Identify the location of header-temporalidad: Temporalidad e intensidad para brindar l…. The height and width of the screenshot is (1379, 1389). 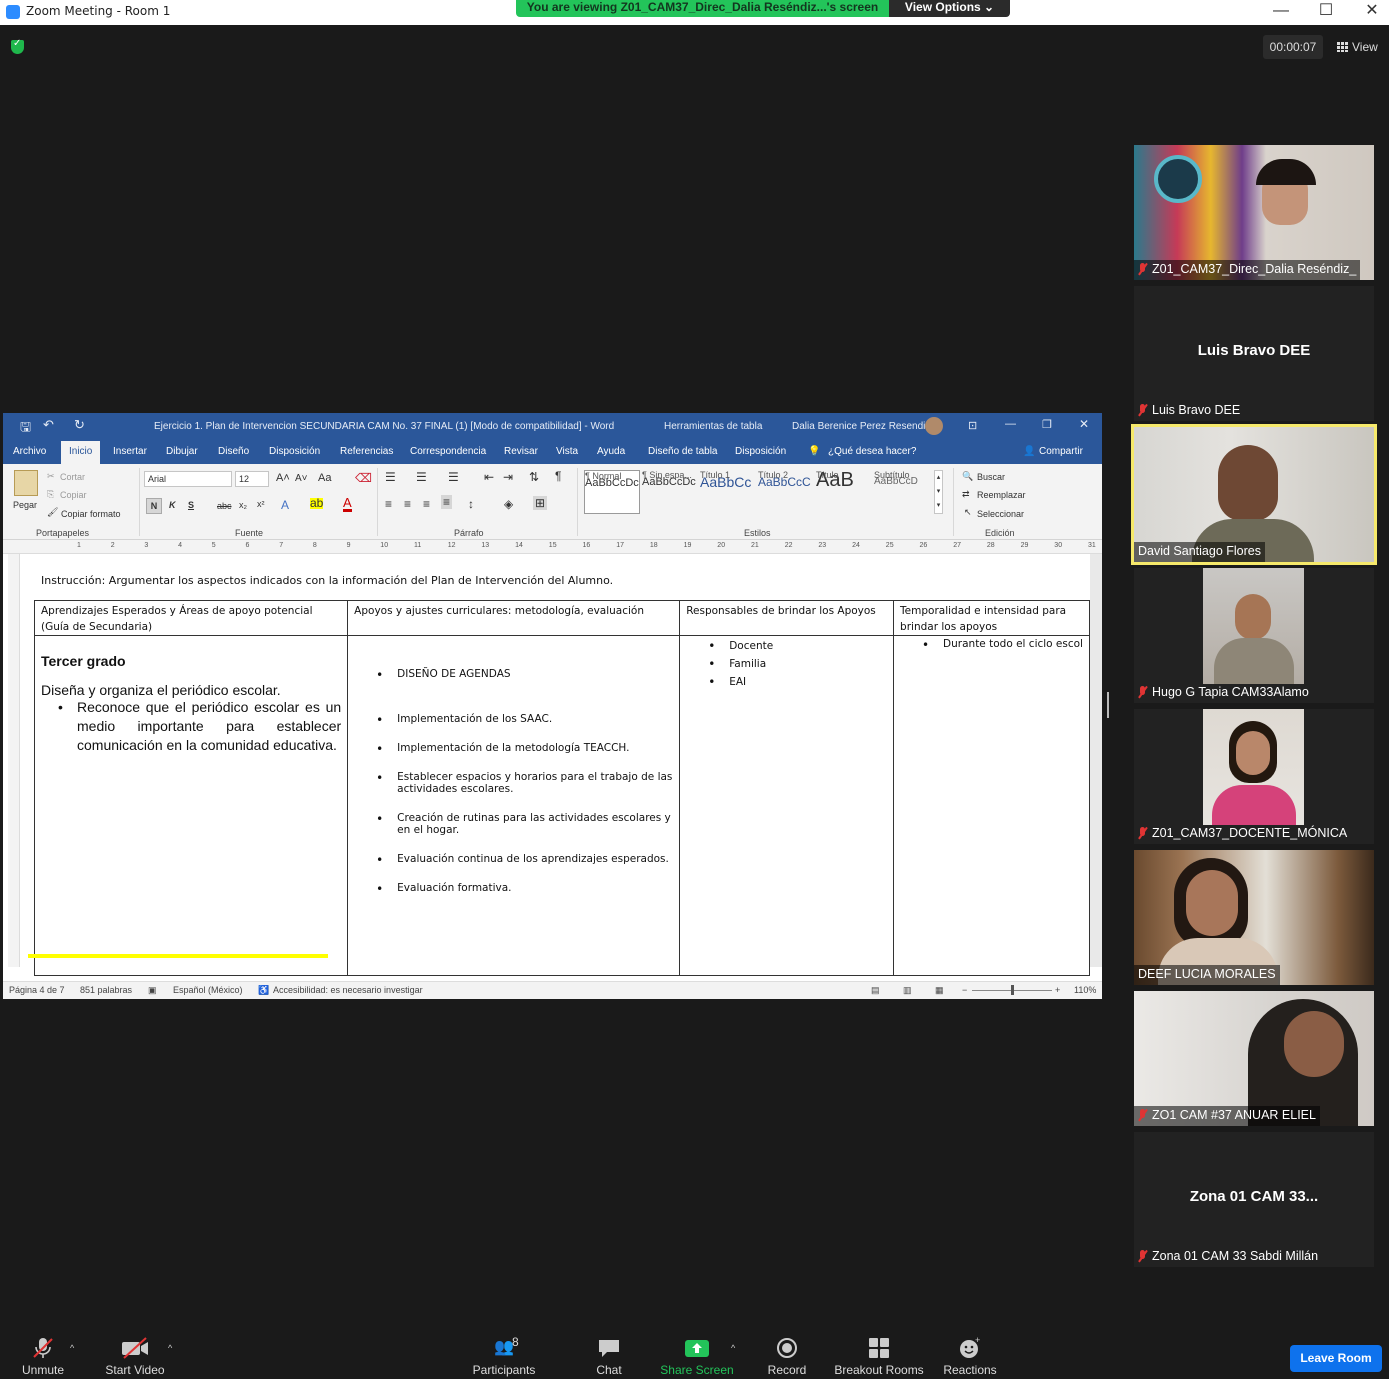
(991, 618).